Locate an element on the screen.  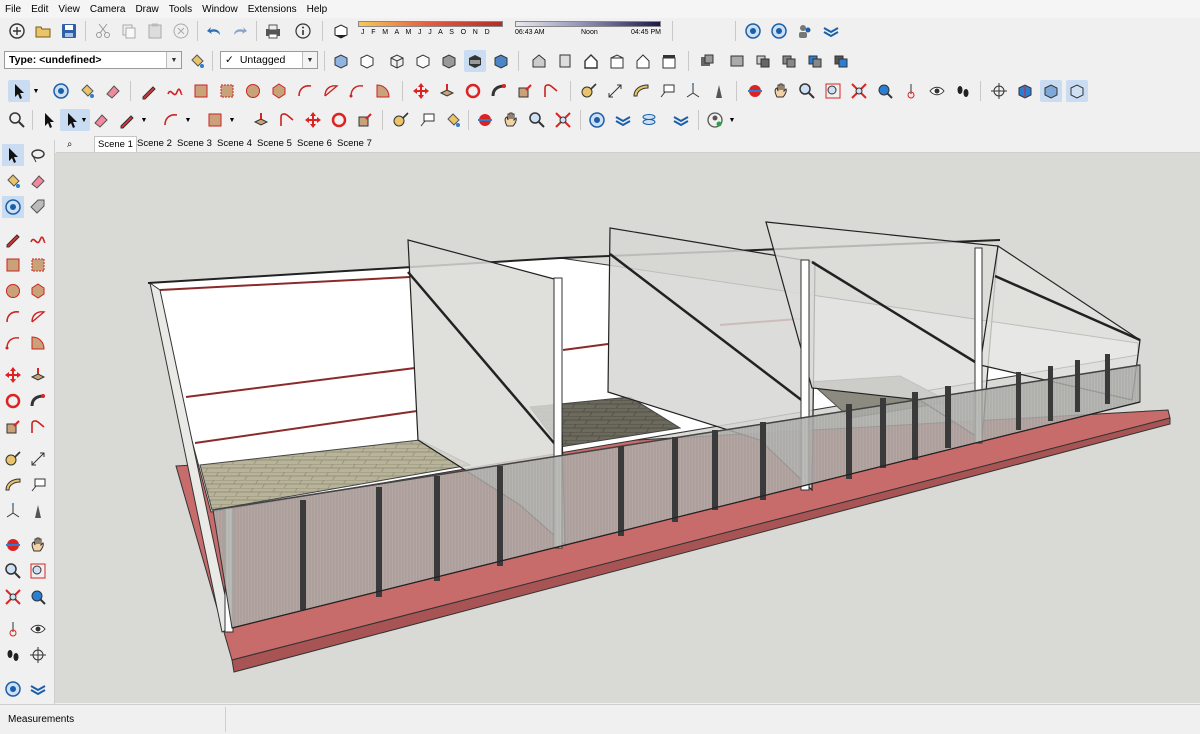
tab-scene-1: Scene 1 is located at coordinates (115, 144).